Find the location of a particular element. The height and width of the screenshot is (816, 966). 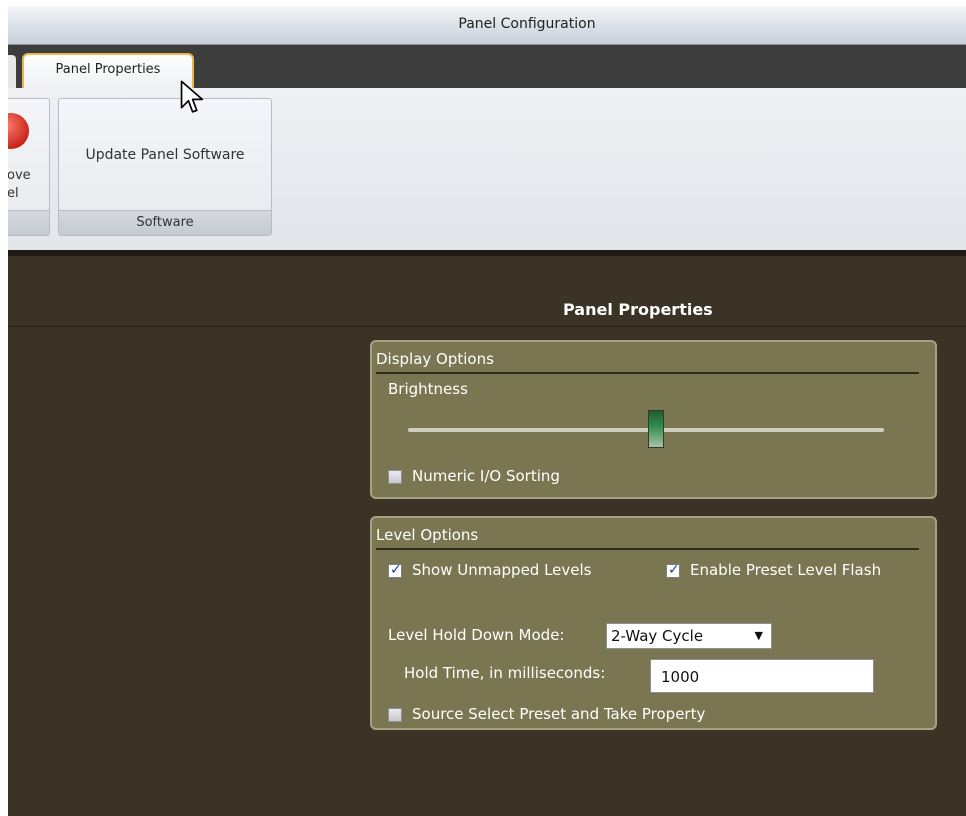

level-hold-down-mode-select: 2-Way Cycle ▼ is located at coordinates (689, 636).